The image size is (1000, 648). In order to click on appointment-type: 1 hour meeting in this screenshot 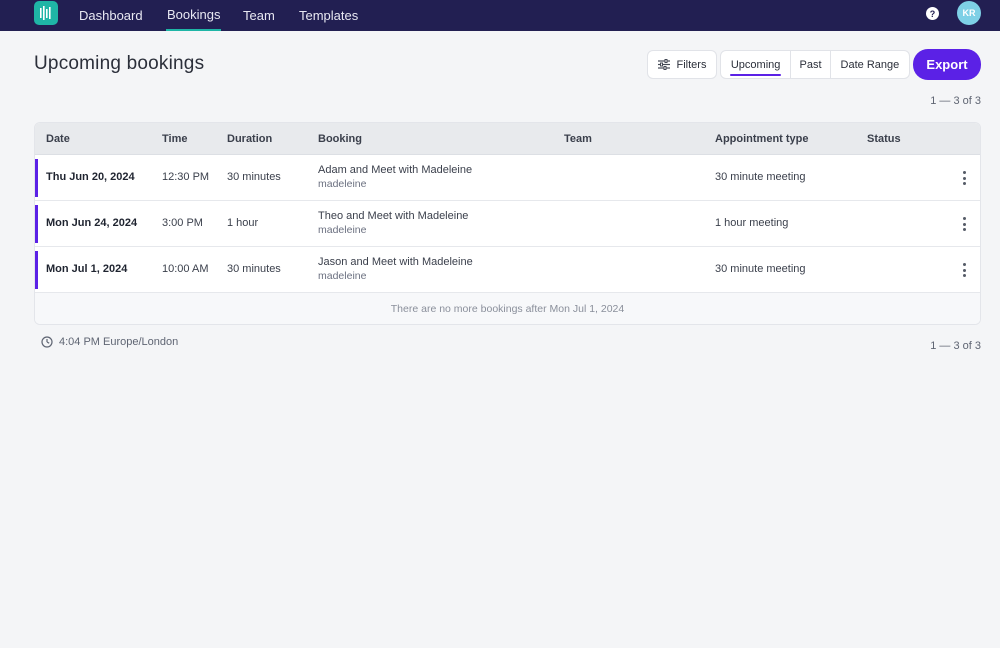, I will do `click(752, 223)`.